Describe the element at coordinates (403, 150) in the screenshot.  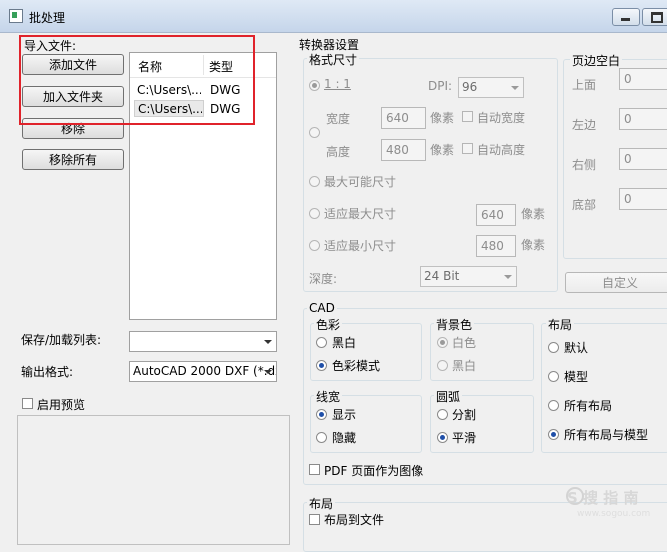
I see `height-input: 480` at that location.